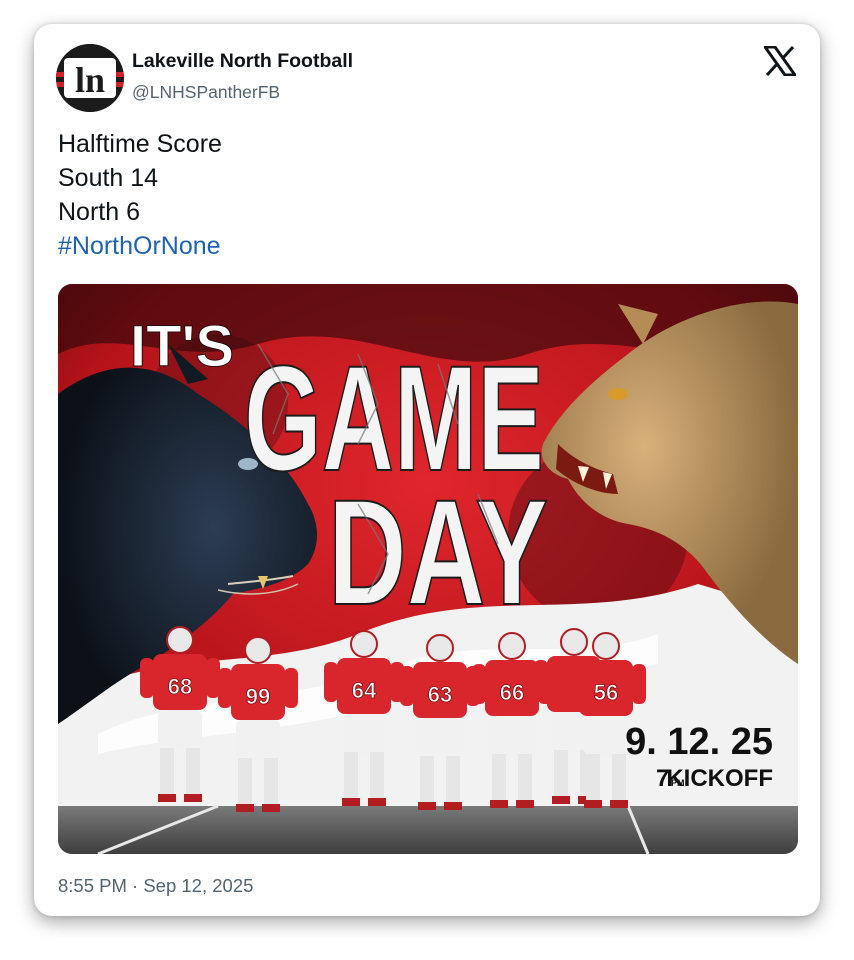 Image resolution: width=854 pixels, height=960 pixels. Describe the element at coordinates (180, 686) in the screenshot. I see `jersey-number: 68` at that location.